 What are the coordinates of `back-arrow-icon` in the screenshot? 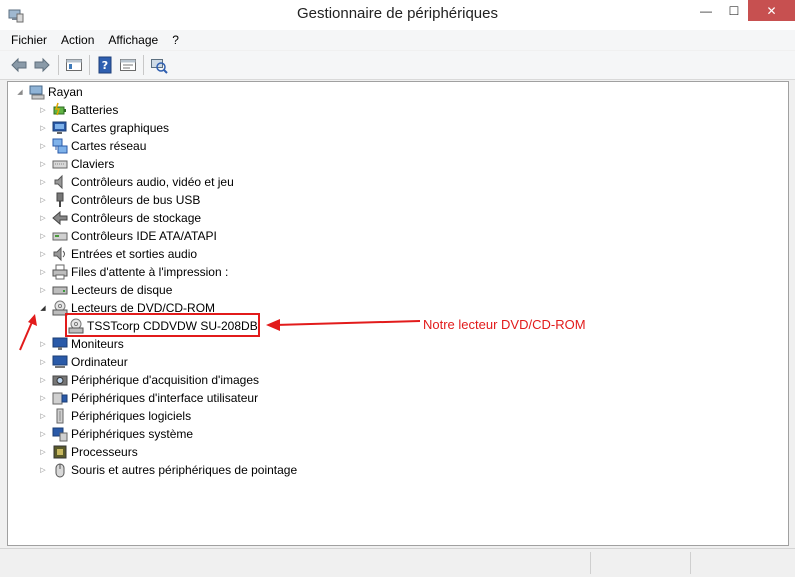 It's located at (19, 65).